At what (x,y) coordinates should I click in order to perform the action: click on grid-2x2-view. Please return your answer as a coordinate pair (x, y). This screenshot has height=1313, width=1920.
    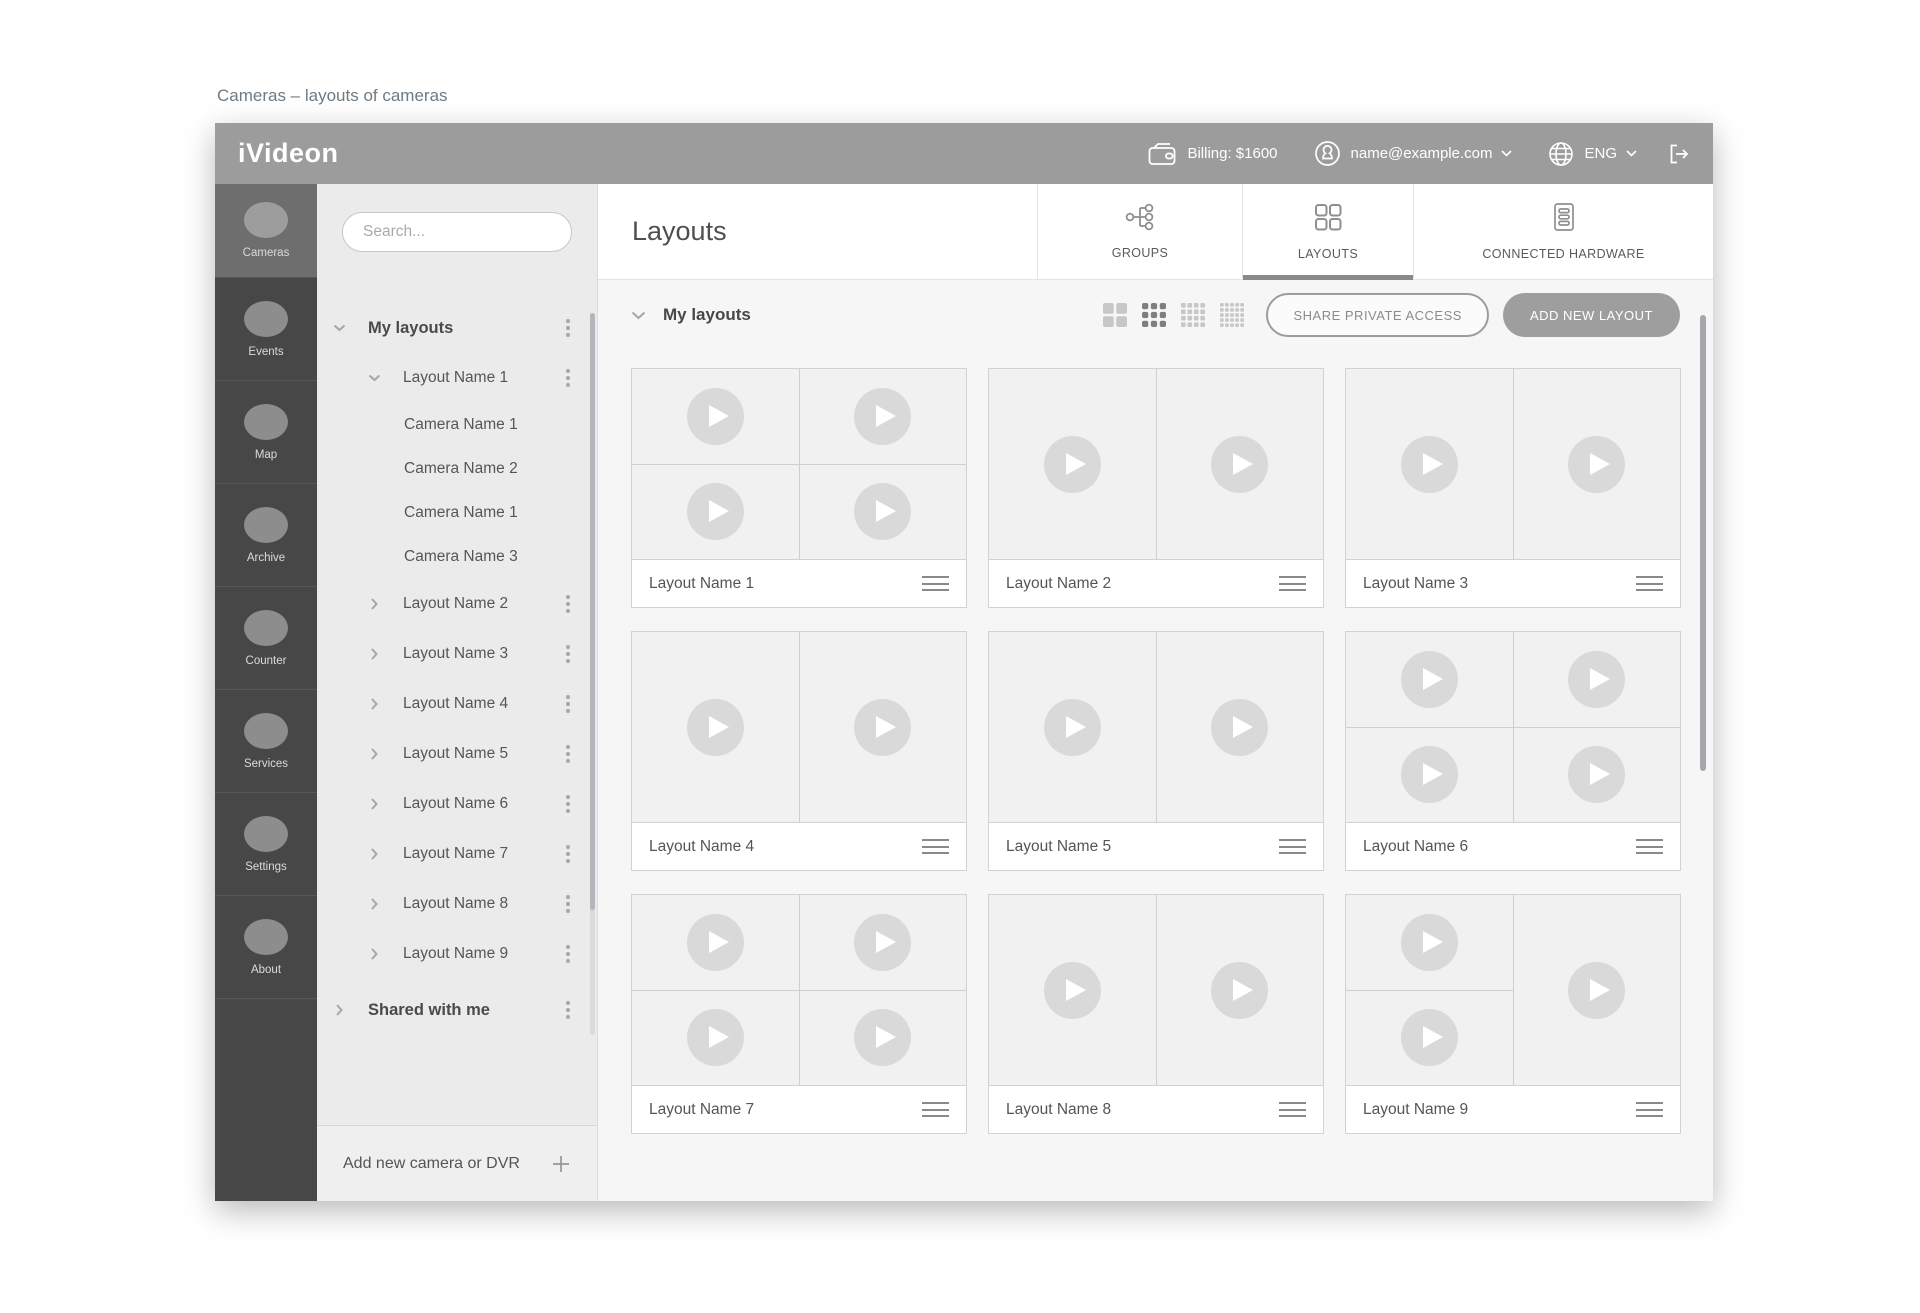
    Looking at the image, I should click on (1115, 315).